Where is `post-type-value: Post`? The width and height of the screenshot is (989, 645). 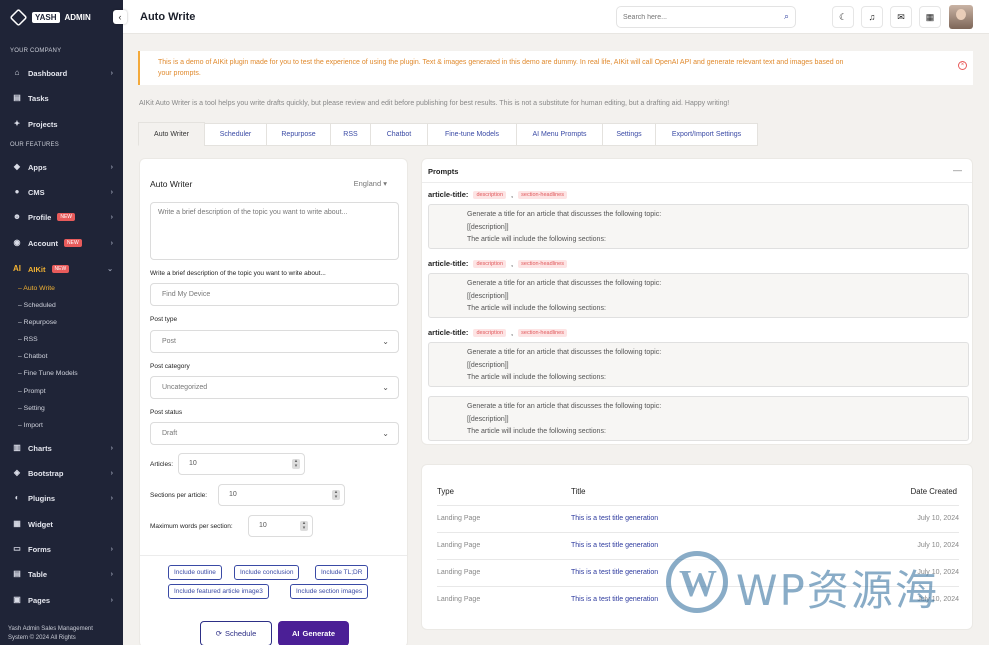
post-type-value: Post is located at coordinates (169, 341).